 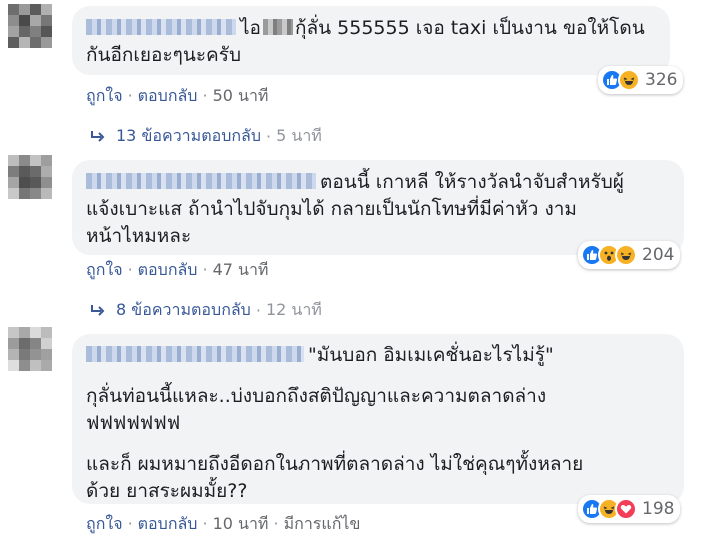 I want to click on comment-text: กันอีกเยอะๆนะครับ, so click(x=164, y=55).